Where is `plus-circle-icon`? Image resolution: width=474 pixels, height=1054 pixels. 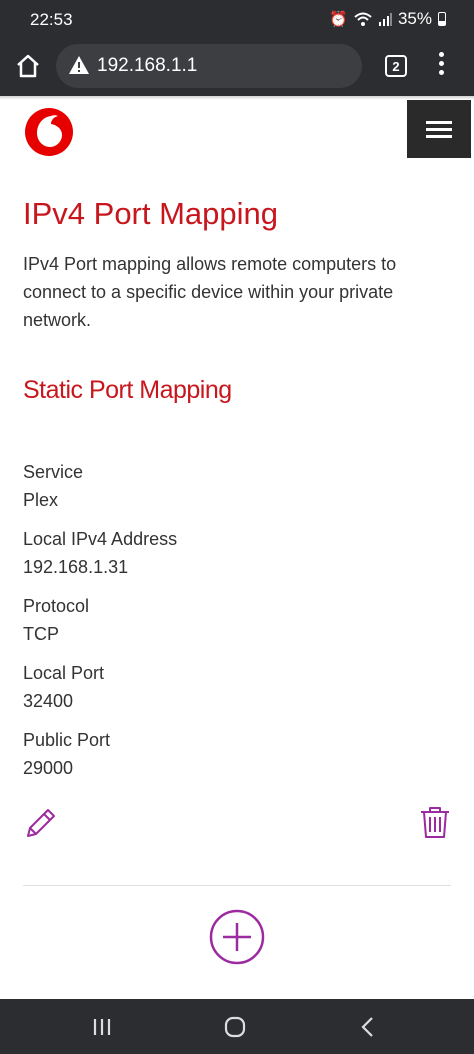
plus-circle-icon is located at coordinates (237, 937).